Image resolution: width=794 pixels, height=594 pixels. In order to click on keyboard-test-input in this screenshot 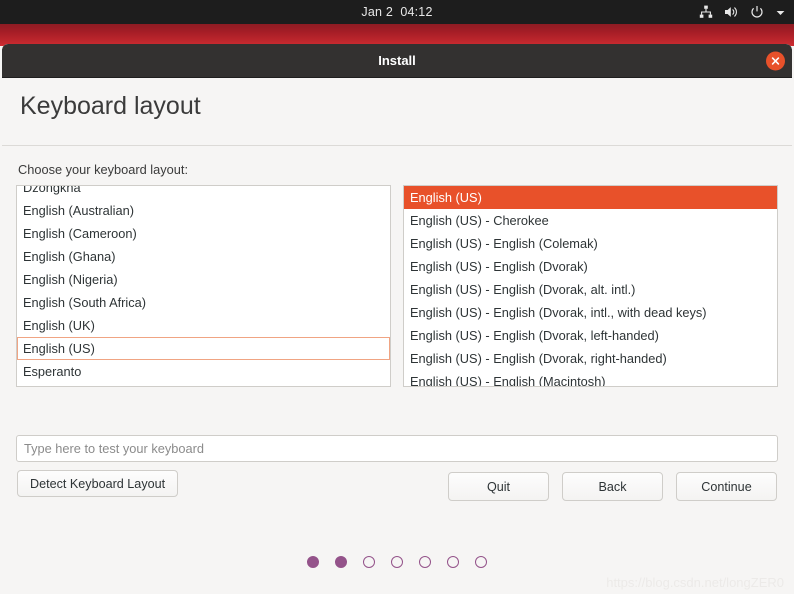, I will do `click(397, 448)`.